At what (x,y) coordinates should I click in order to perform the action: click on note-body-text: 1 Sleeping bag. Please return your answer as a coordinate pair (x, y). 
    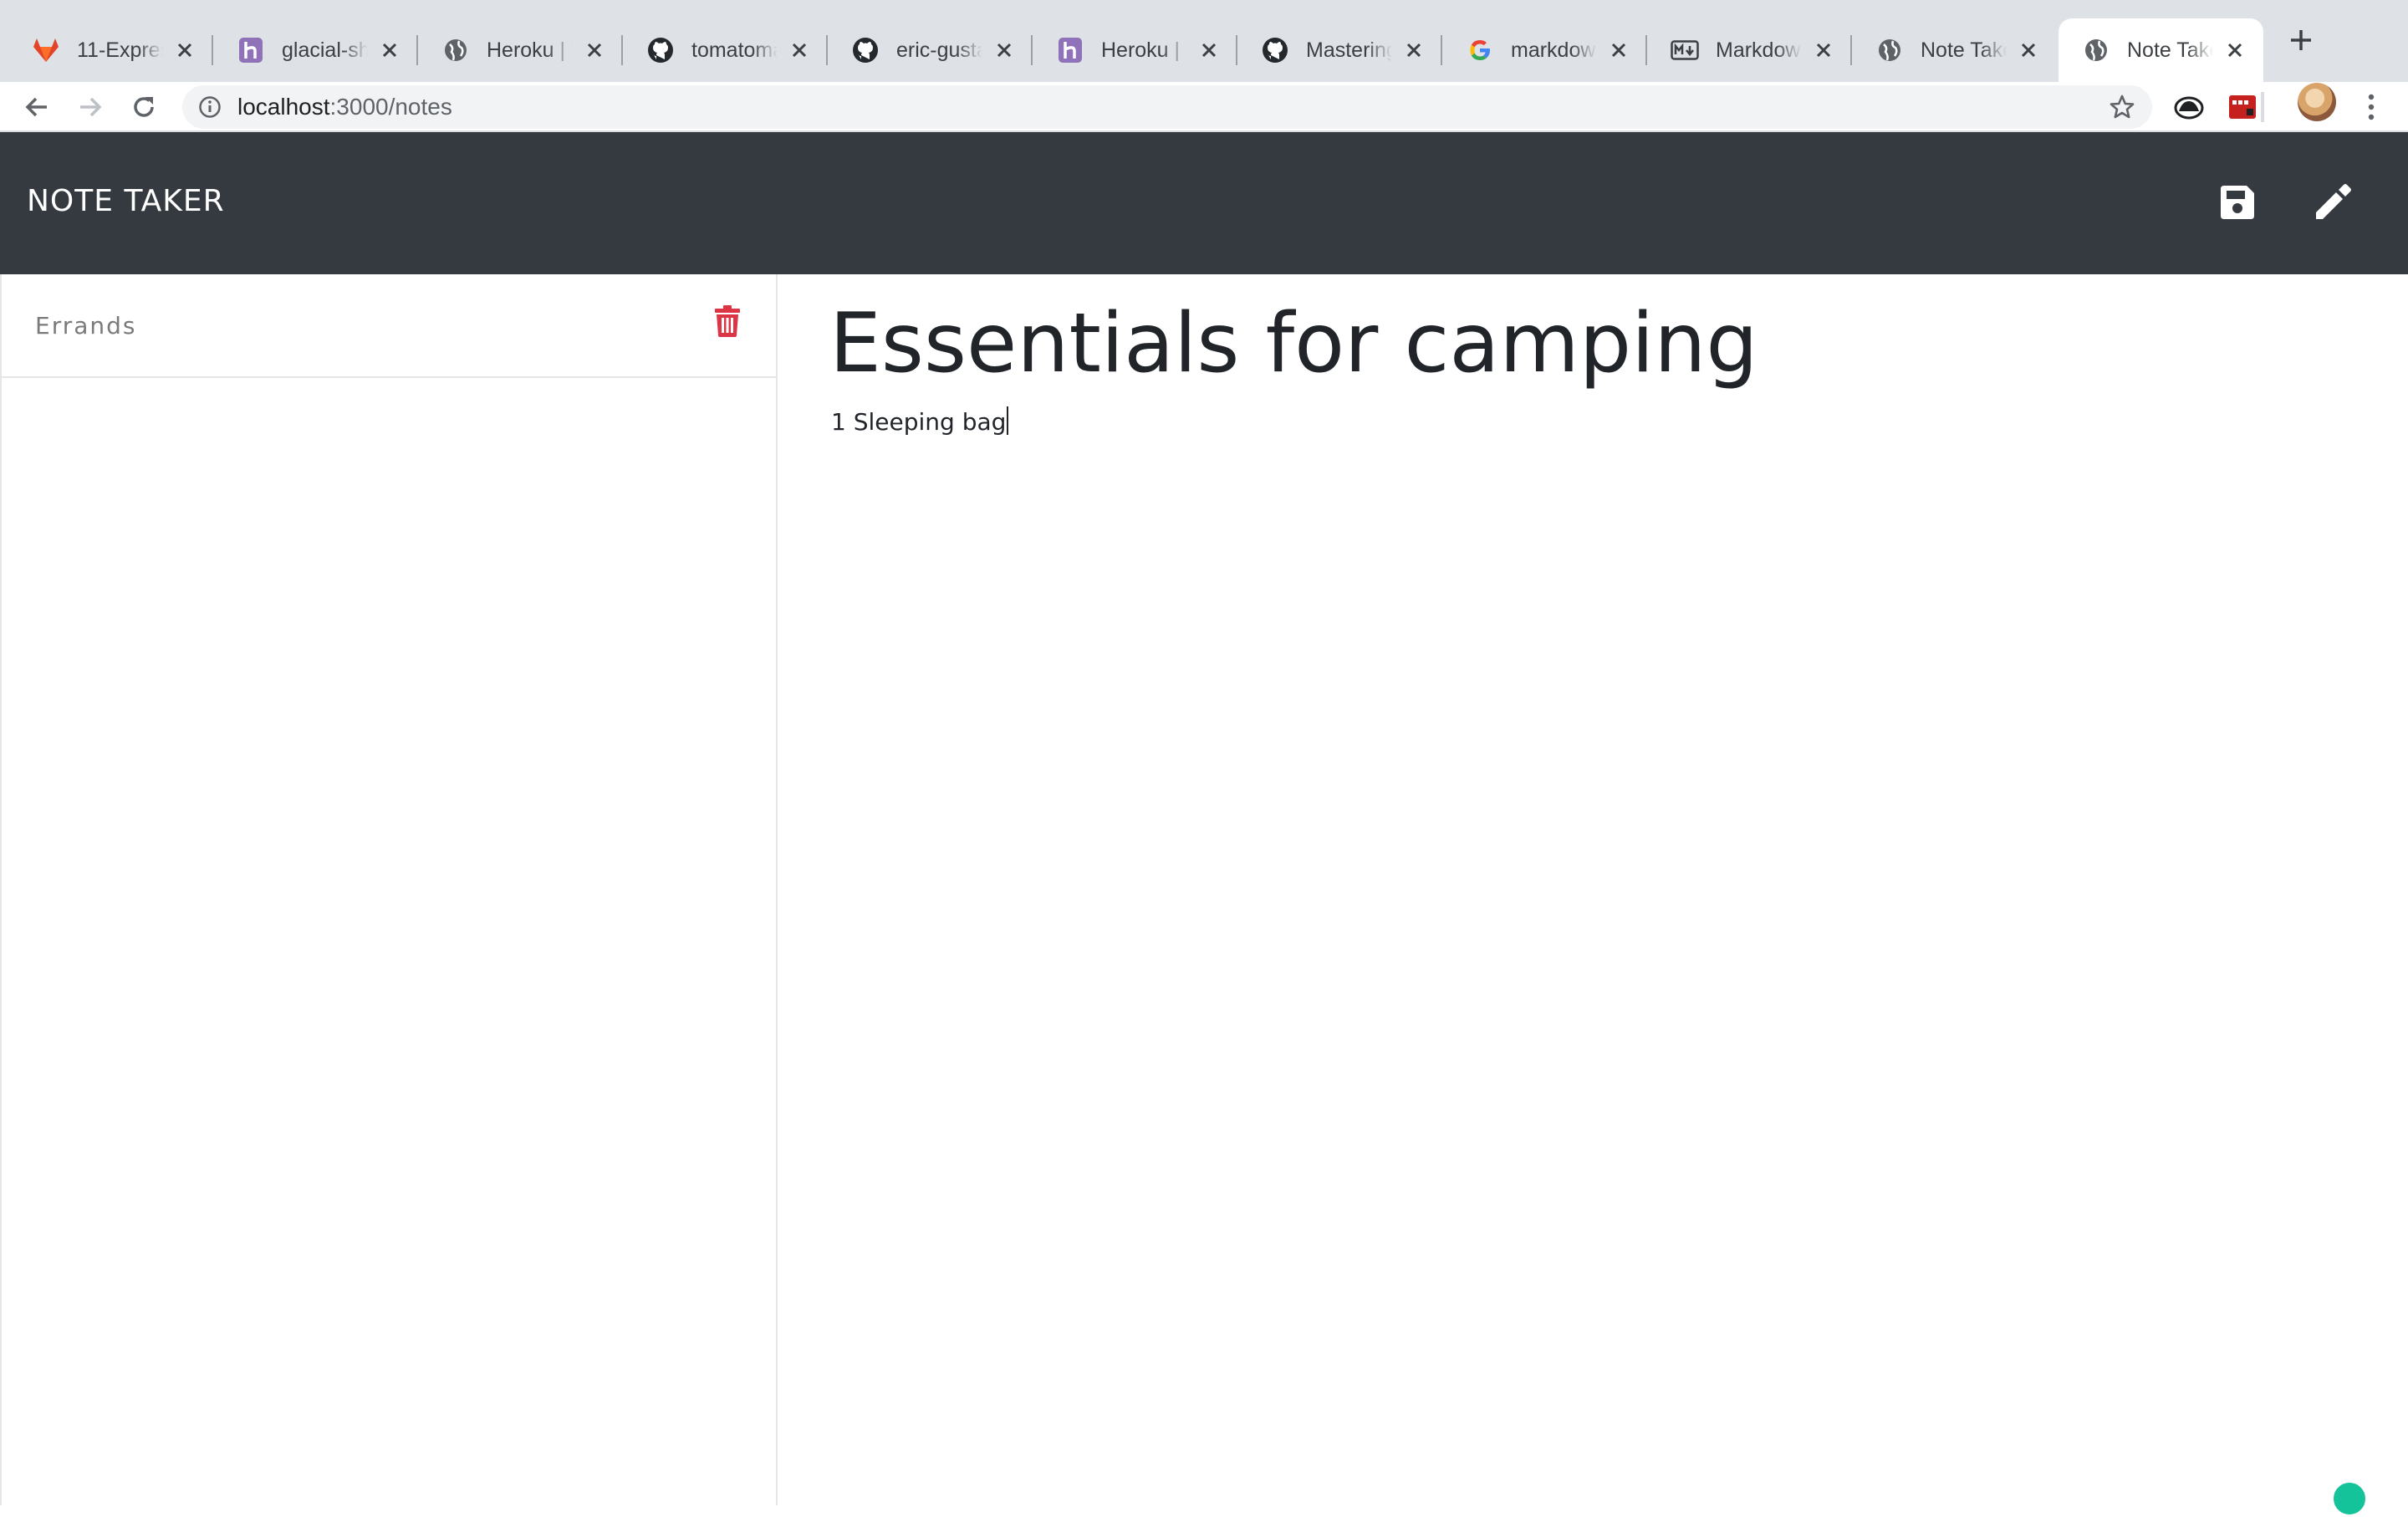
    Looking at the image, I should click on (919, 422).